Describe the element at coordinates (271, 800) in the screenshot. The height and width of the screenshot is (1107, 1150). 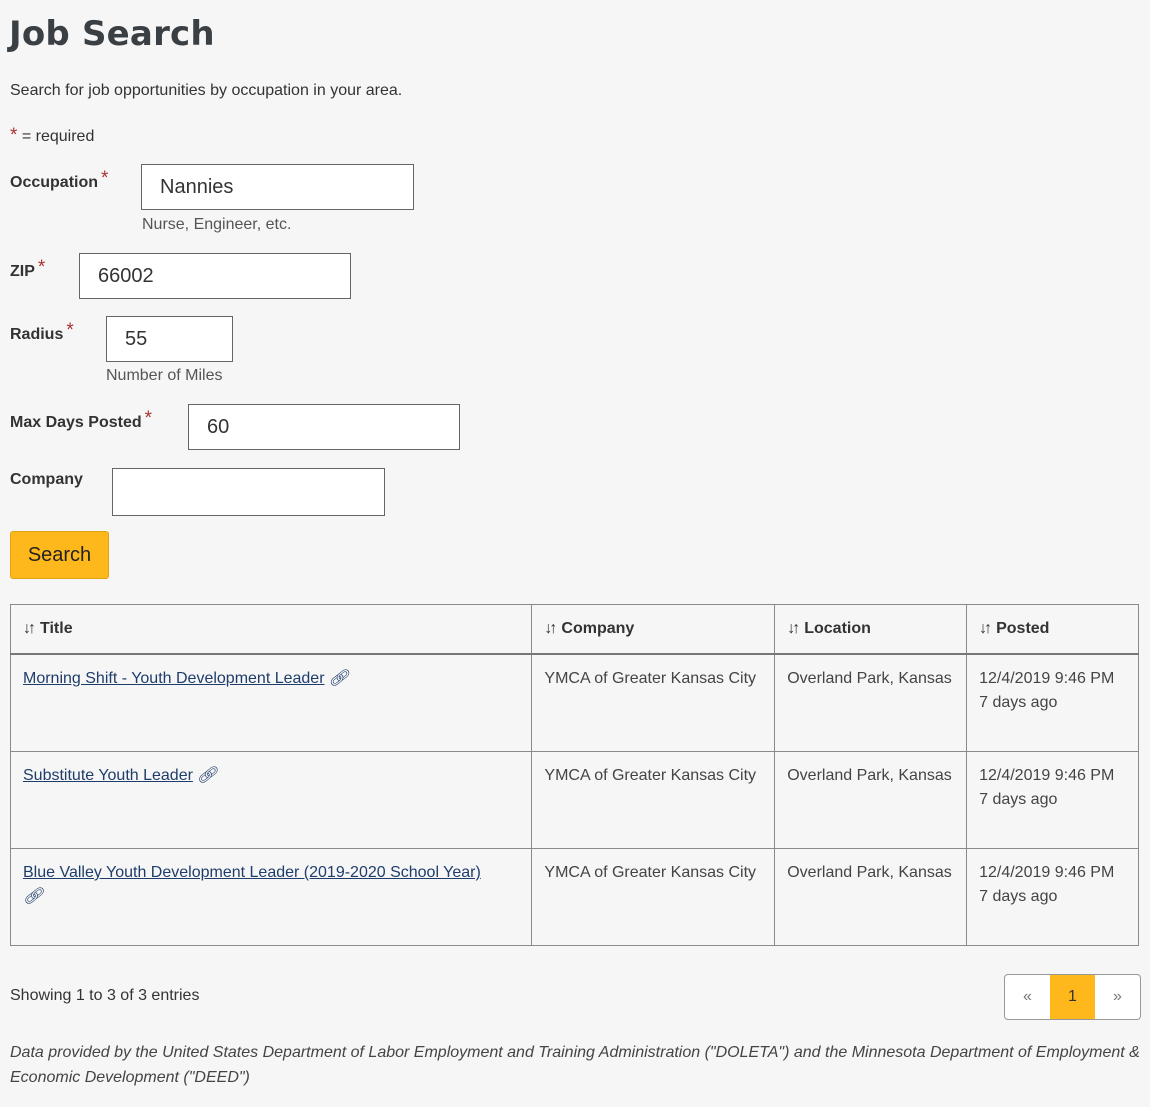
I see `job-title-cell: Substitute Youth Leader 🔗︎` at that location.